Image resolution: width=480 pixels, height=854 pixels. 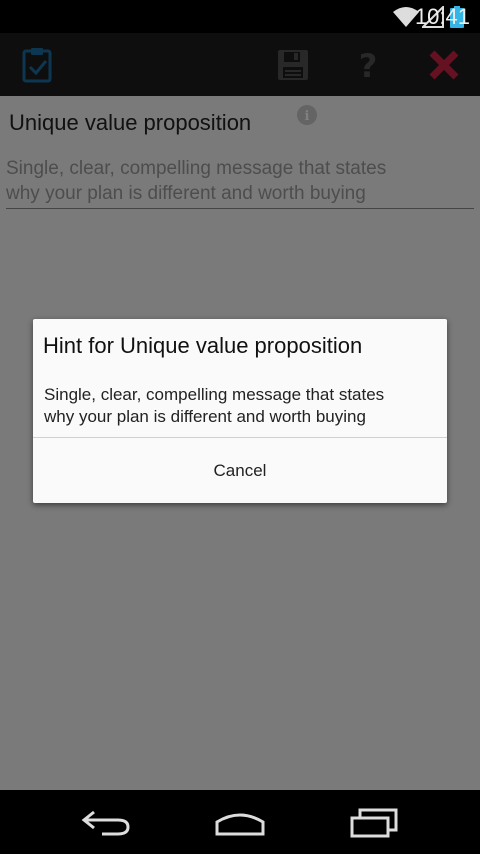 I want to click on home-button, so click(x=240, y=822).